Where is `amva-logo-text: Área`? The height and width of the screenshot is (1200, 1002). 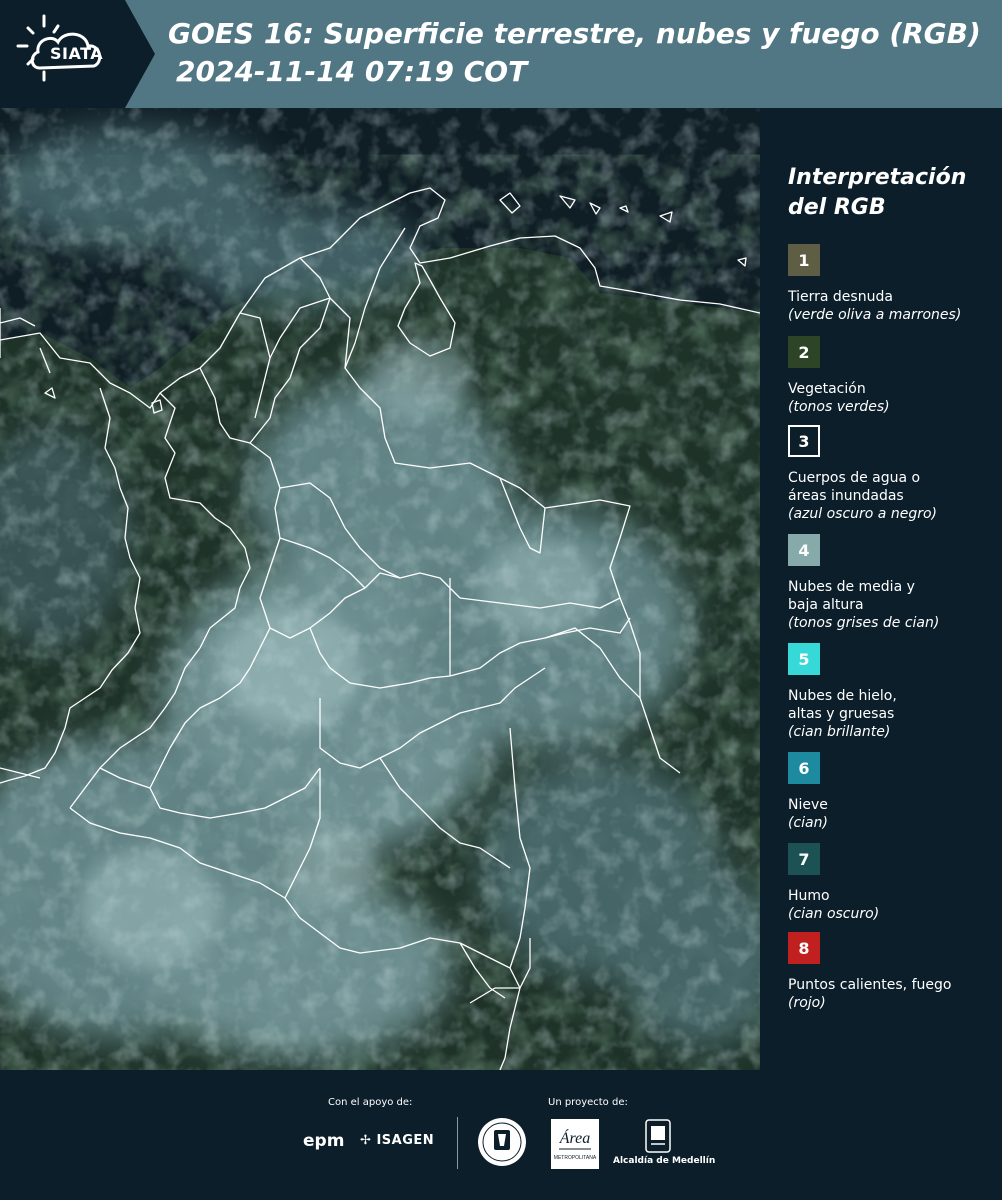
amva-logo-text: Área is located at coordinates (575, 1137).